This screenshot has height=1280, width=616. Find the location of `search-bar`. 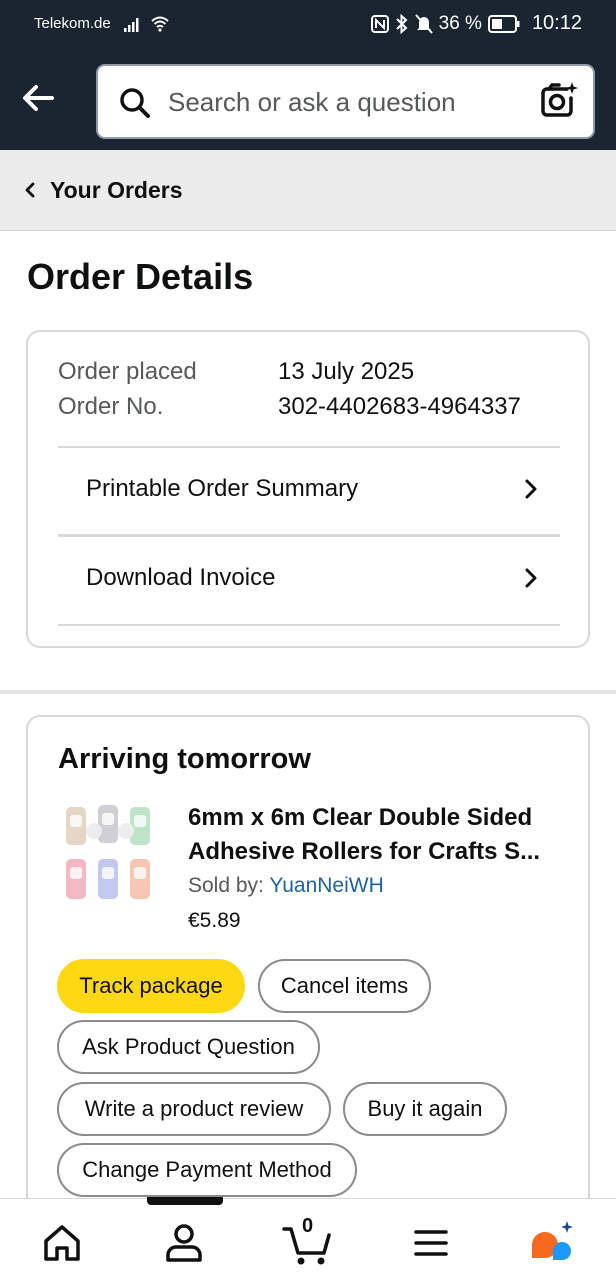

search-bar is located at coordinates (345, 101).